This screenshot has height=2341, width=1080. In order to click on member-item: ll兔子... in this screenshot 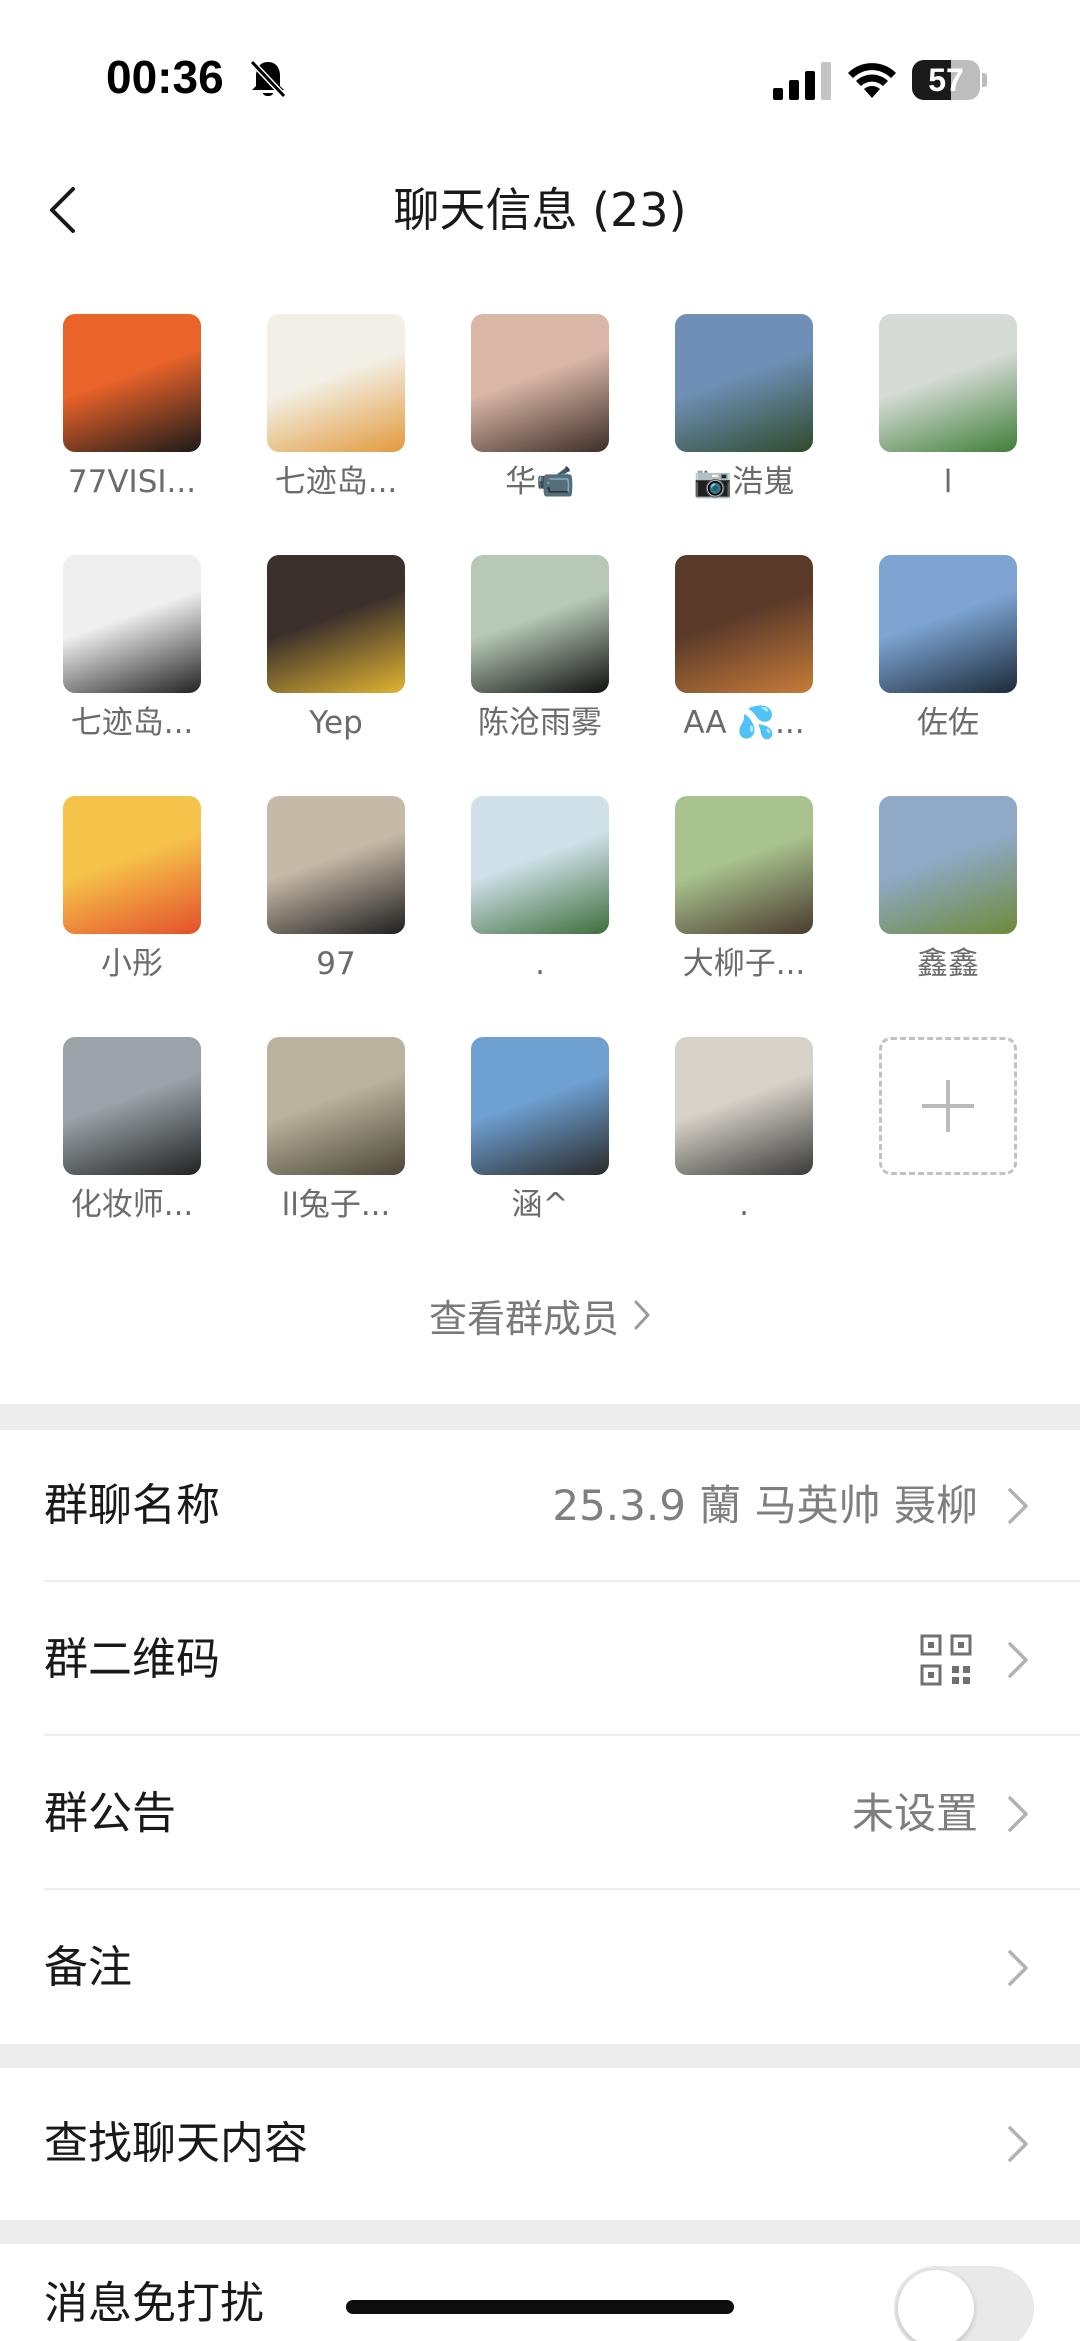, I will do `click(336, 1128)`.